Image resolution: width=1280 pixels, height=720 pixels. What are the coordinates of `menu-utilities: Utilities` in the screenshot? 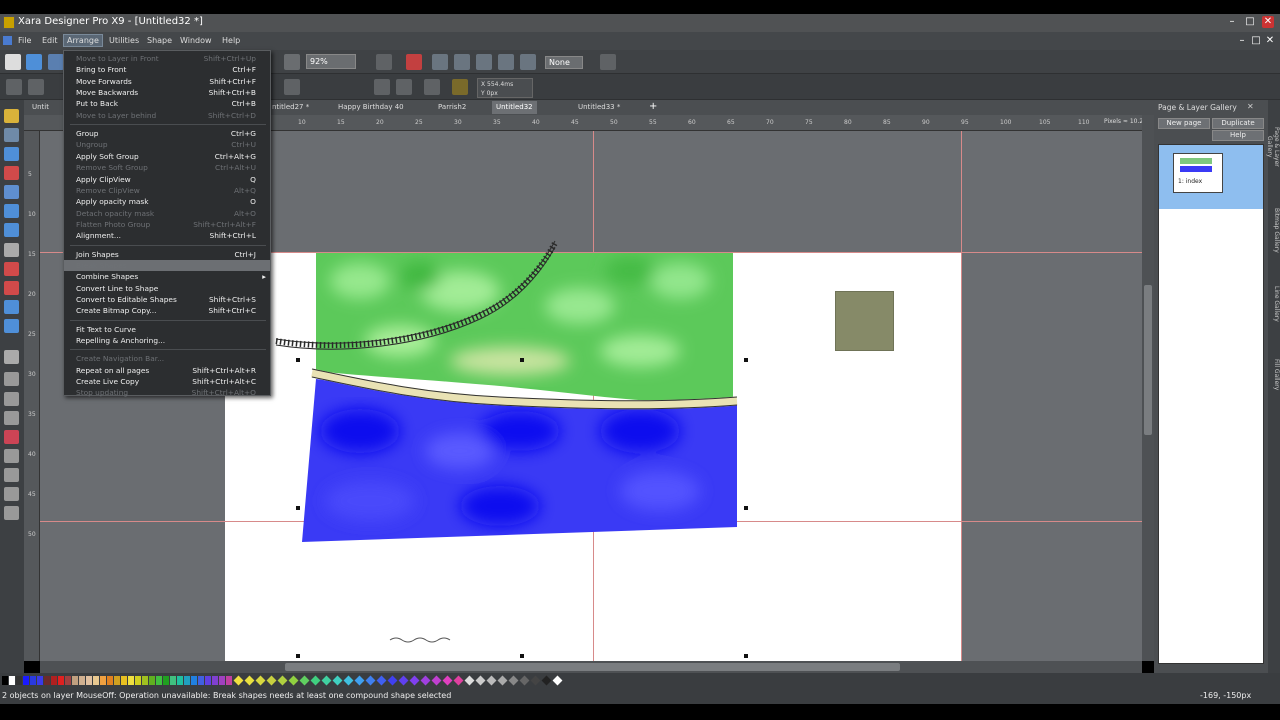 It's located at (124, 40).